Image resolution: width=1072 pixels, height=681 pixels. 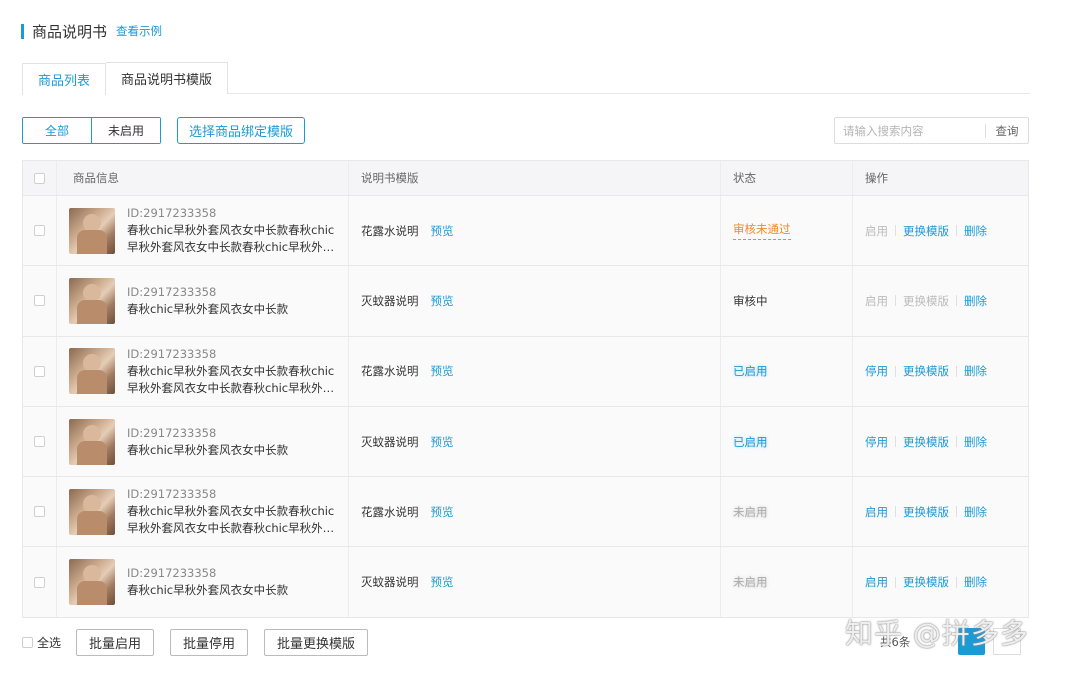 I want to click on template-name: 花露水说明, so click(x=390, y=230).